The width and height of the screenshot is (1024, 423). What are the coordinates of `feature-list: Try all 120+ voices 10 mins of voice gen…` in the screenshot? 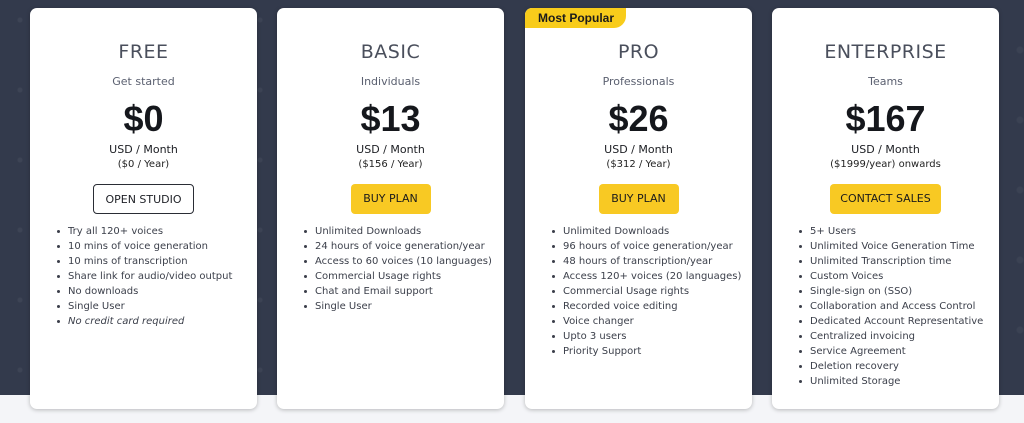 It's located at (143, 276).